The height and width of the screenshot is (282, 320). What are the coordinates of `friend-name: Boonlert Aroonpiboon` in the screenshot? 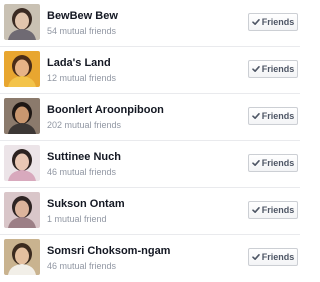 It's located at (105, 110).